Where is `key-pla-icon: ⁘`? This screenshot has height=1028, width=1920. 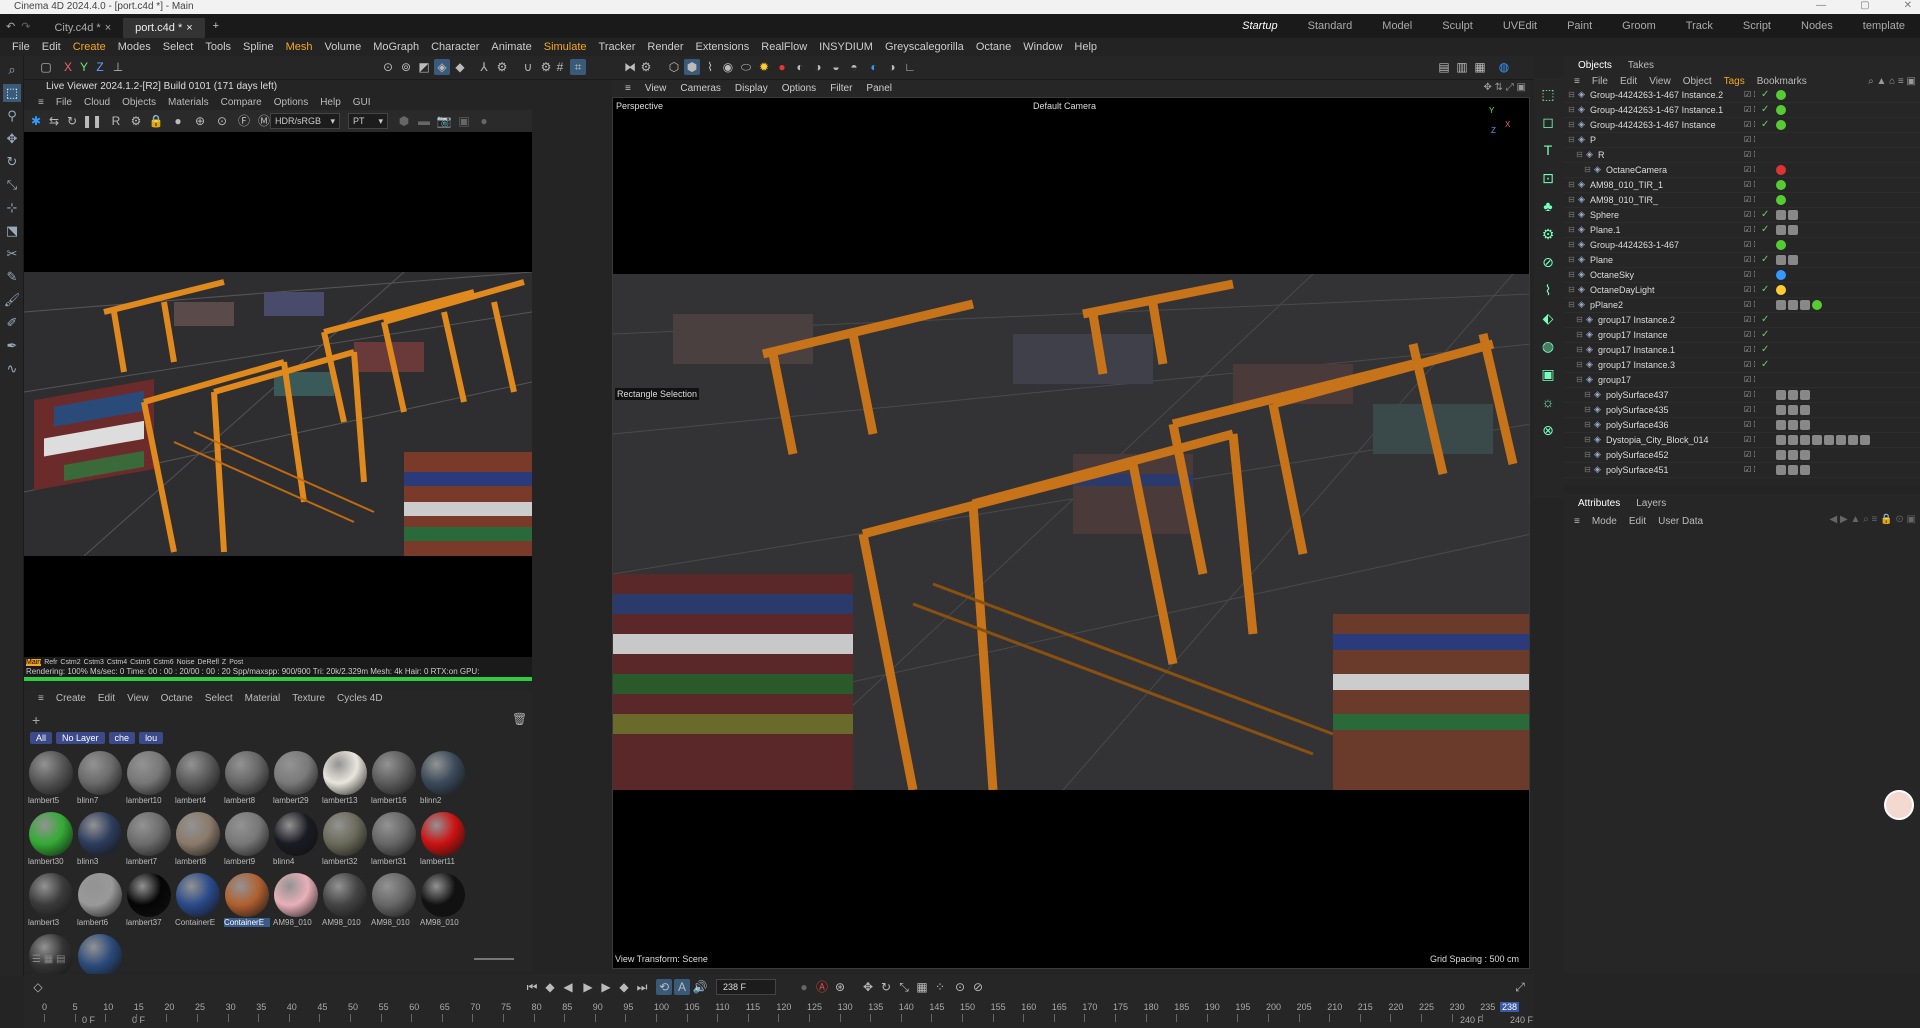
key-pla-icon: ⁘ is located at coordinates (940, 987).